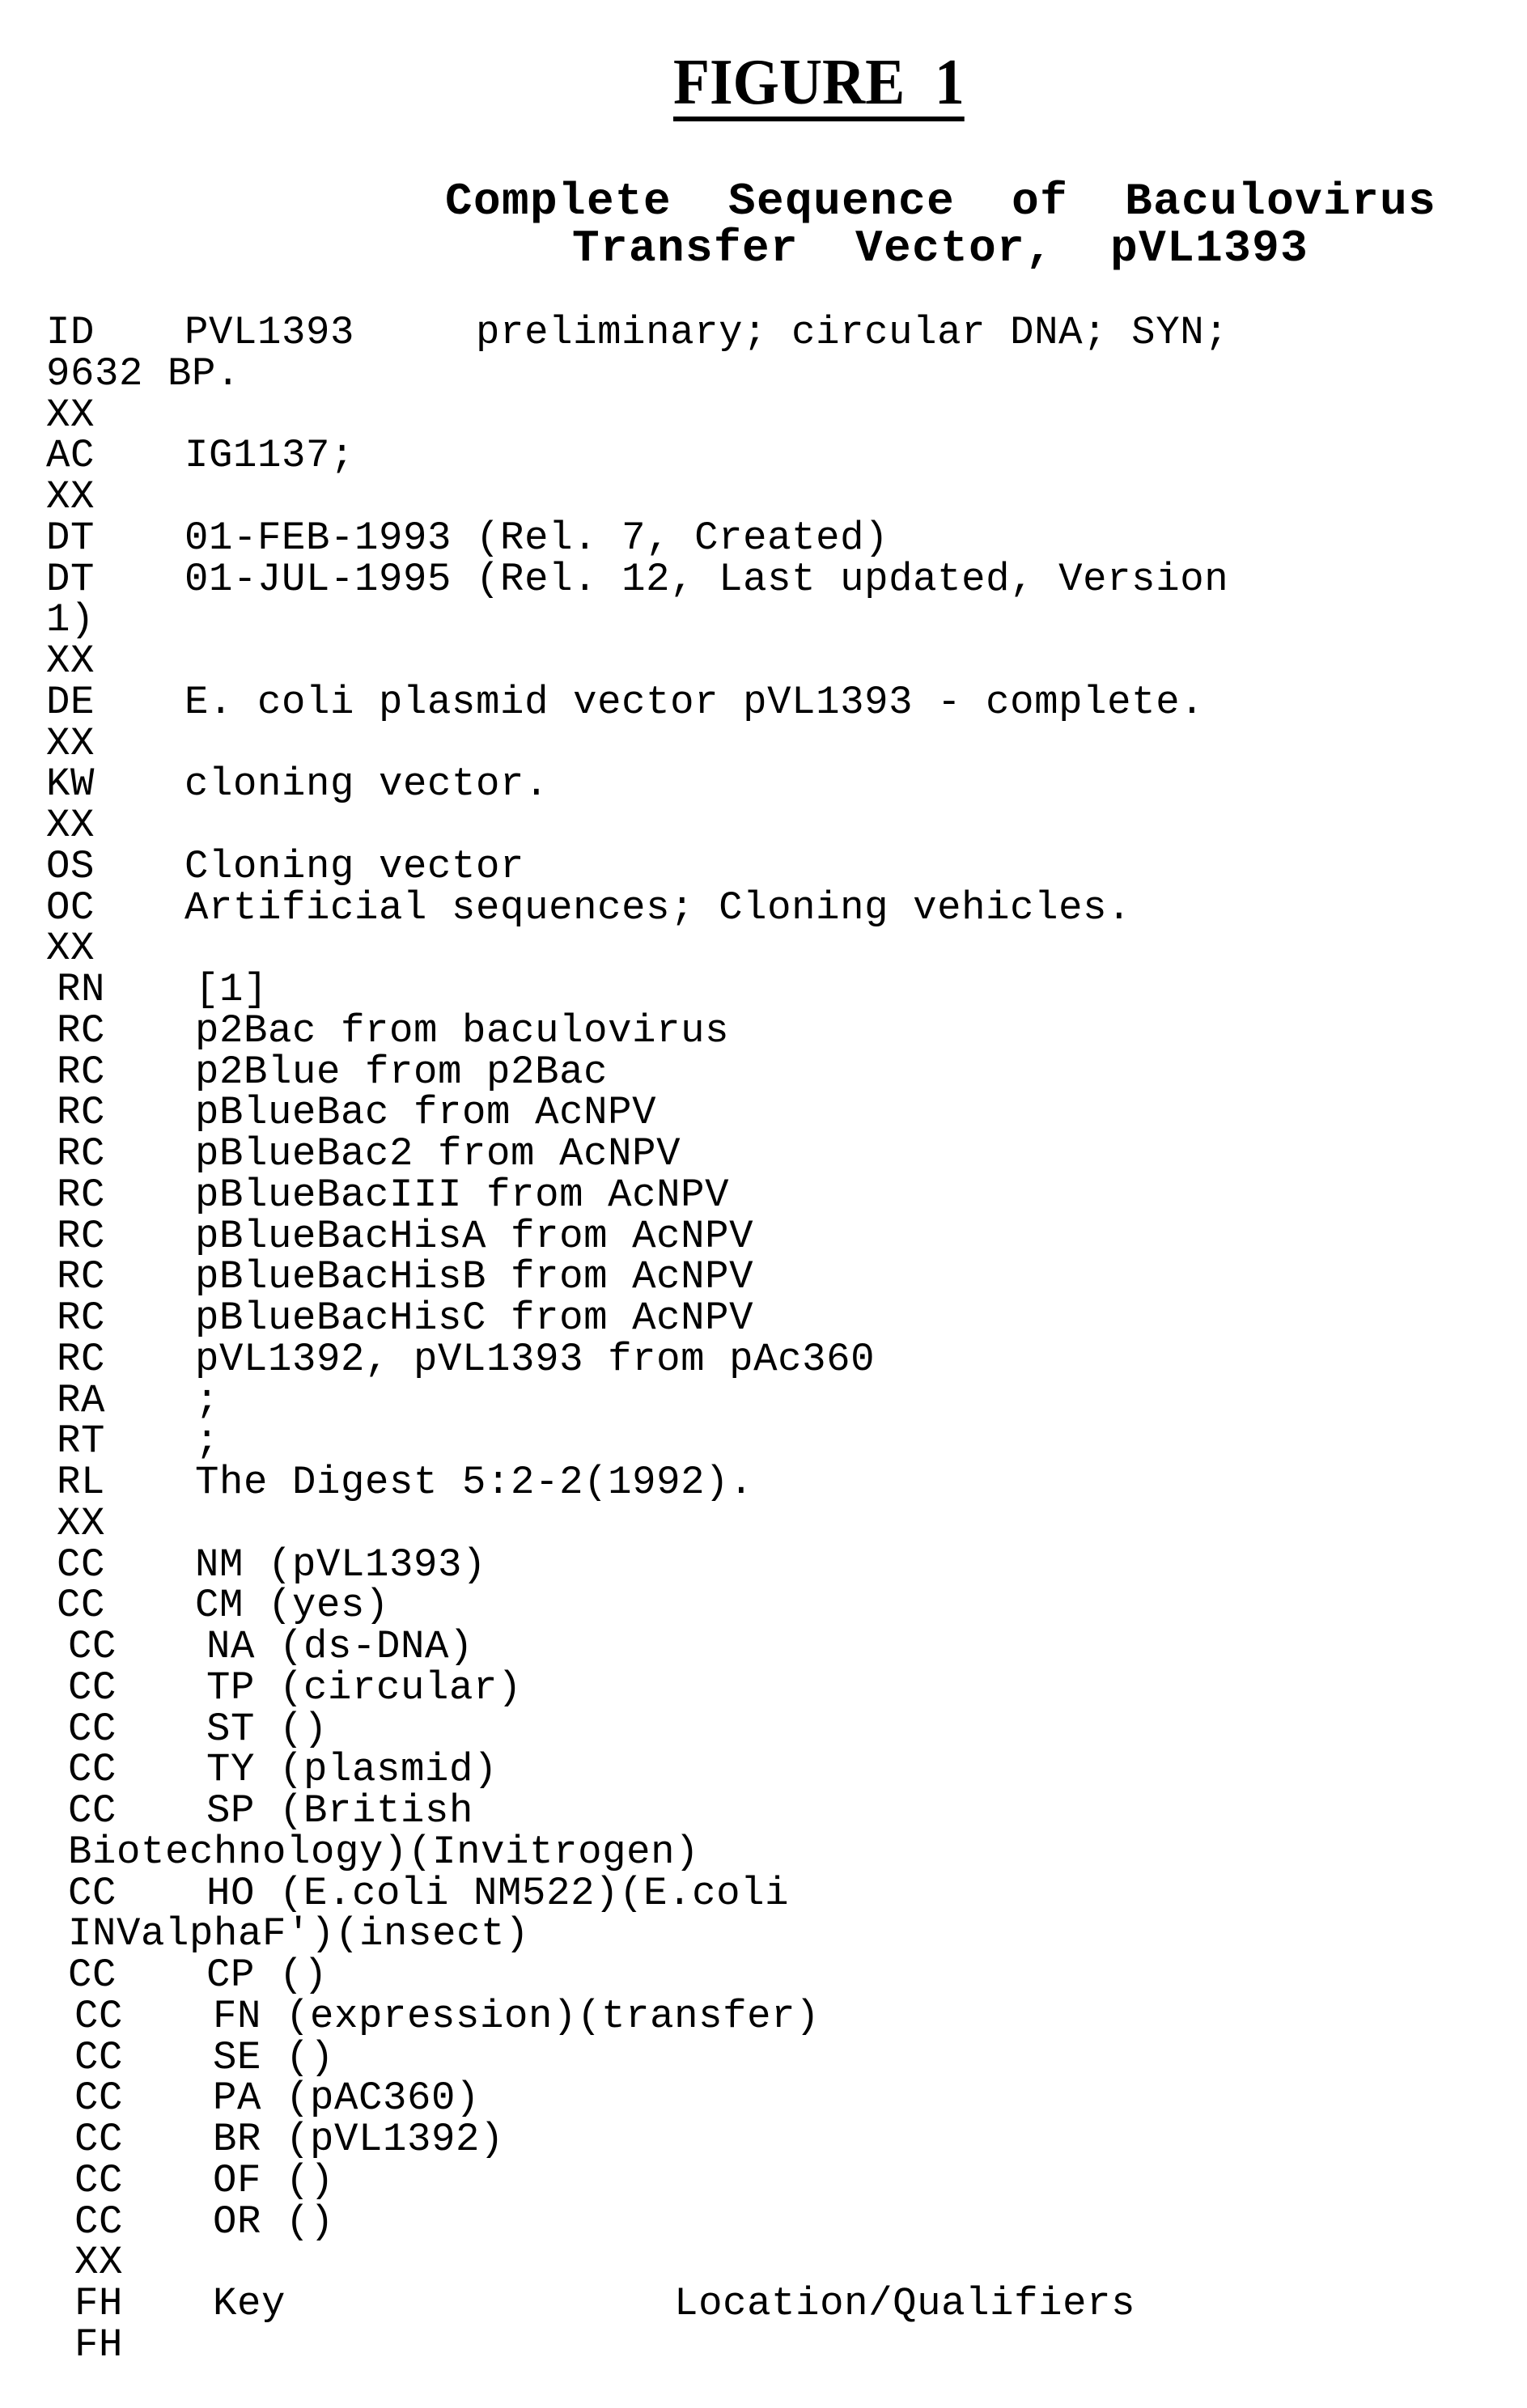 This screenshot has width=1527, height=2408. Describe the element at coordinates (364, 1687) in the screenshot. I see `line-content: TP (circular)` at that location.